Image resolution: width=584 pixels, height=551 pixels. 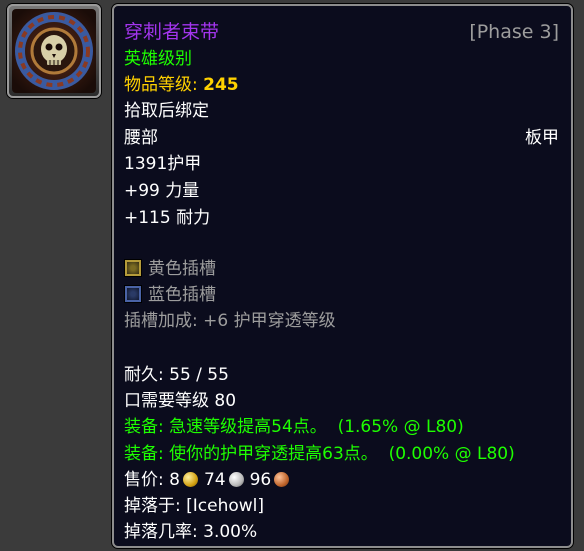 I want to click on item-level-value: 245, so click(x=221, y=85).